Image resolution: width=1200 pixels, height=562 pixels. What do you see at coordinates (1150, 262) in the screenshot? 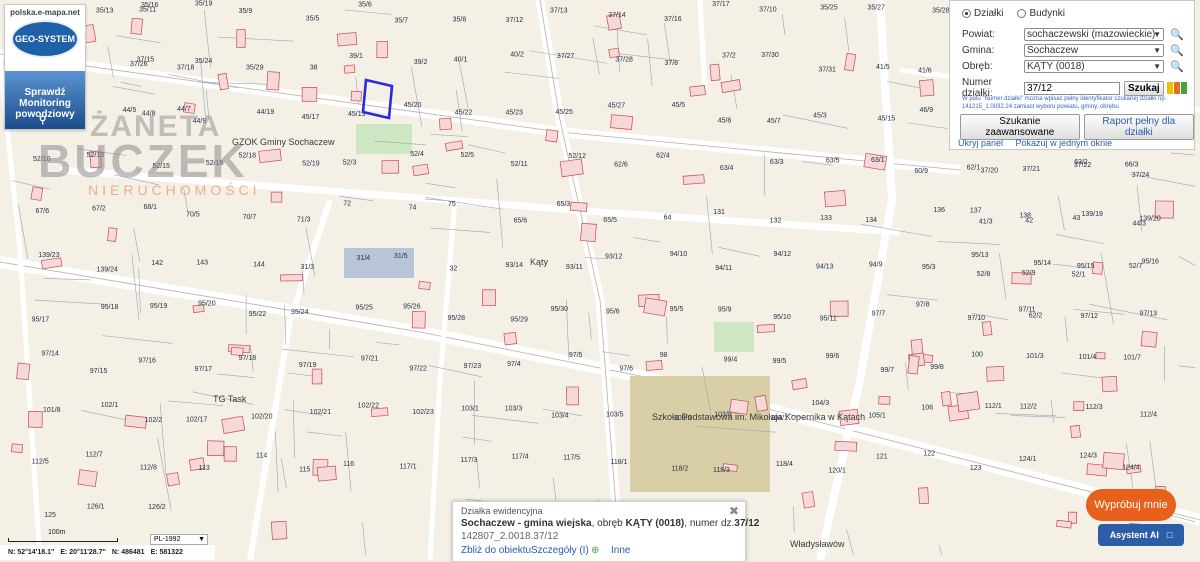
I see `parcel-number-label: 95/16` at bounding box center [1150, 262].